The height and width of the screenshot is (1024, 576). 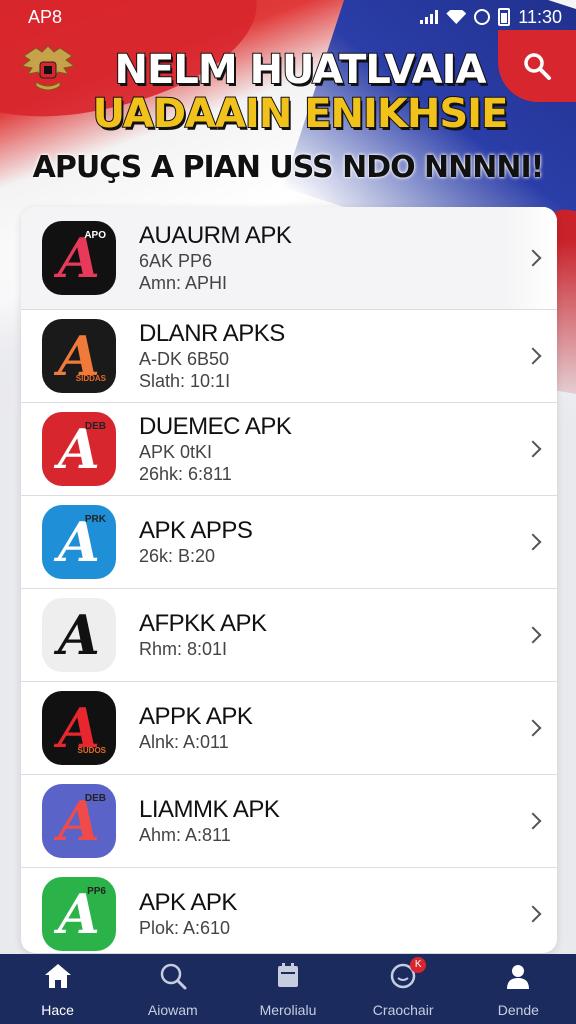 I want to click on folder-icon, so click(x=288, y=978).